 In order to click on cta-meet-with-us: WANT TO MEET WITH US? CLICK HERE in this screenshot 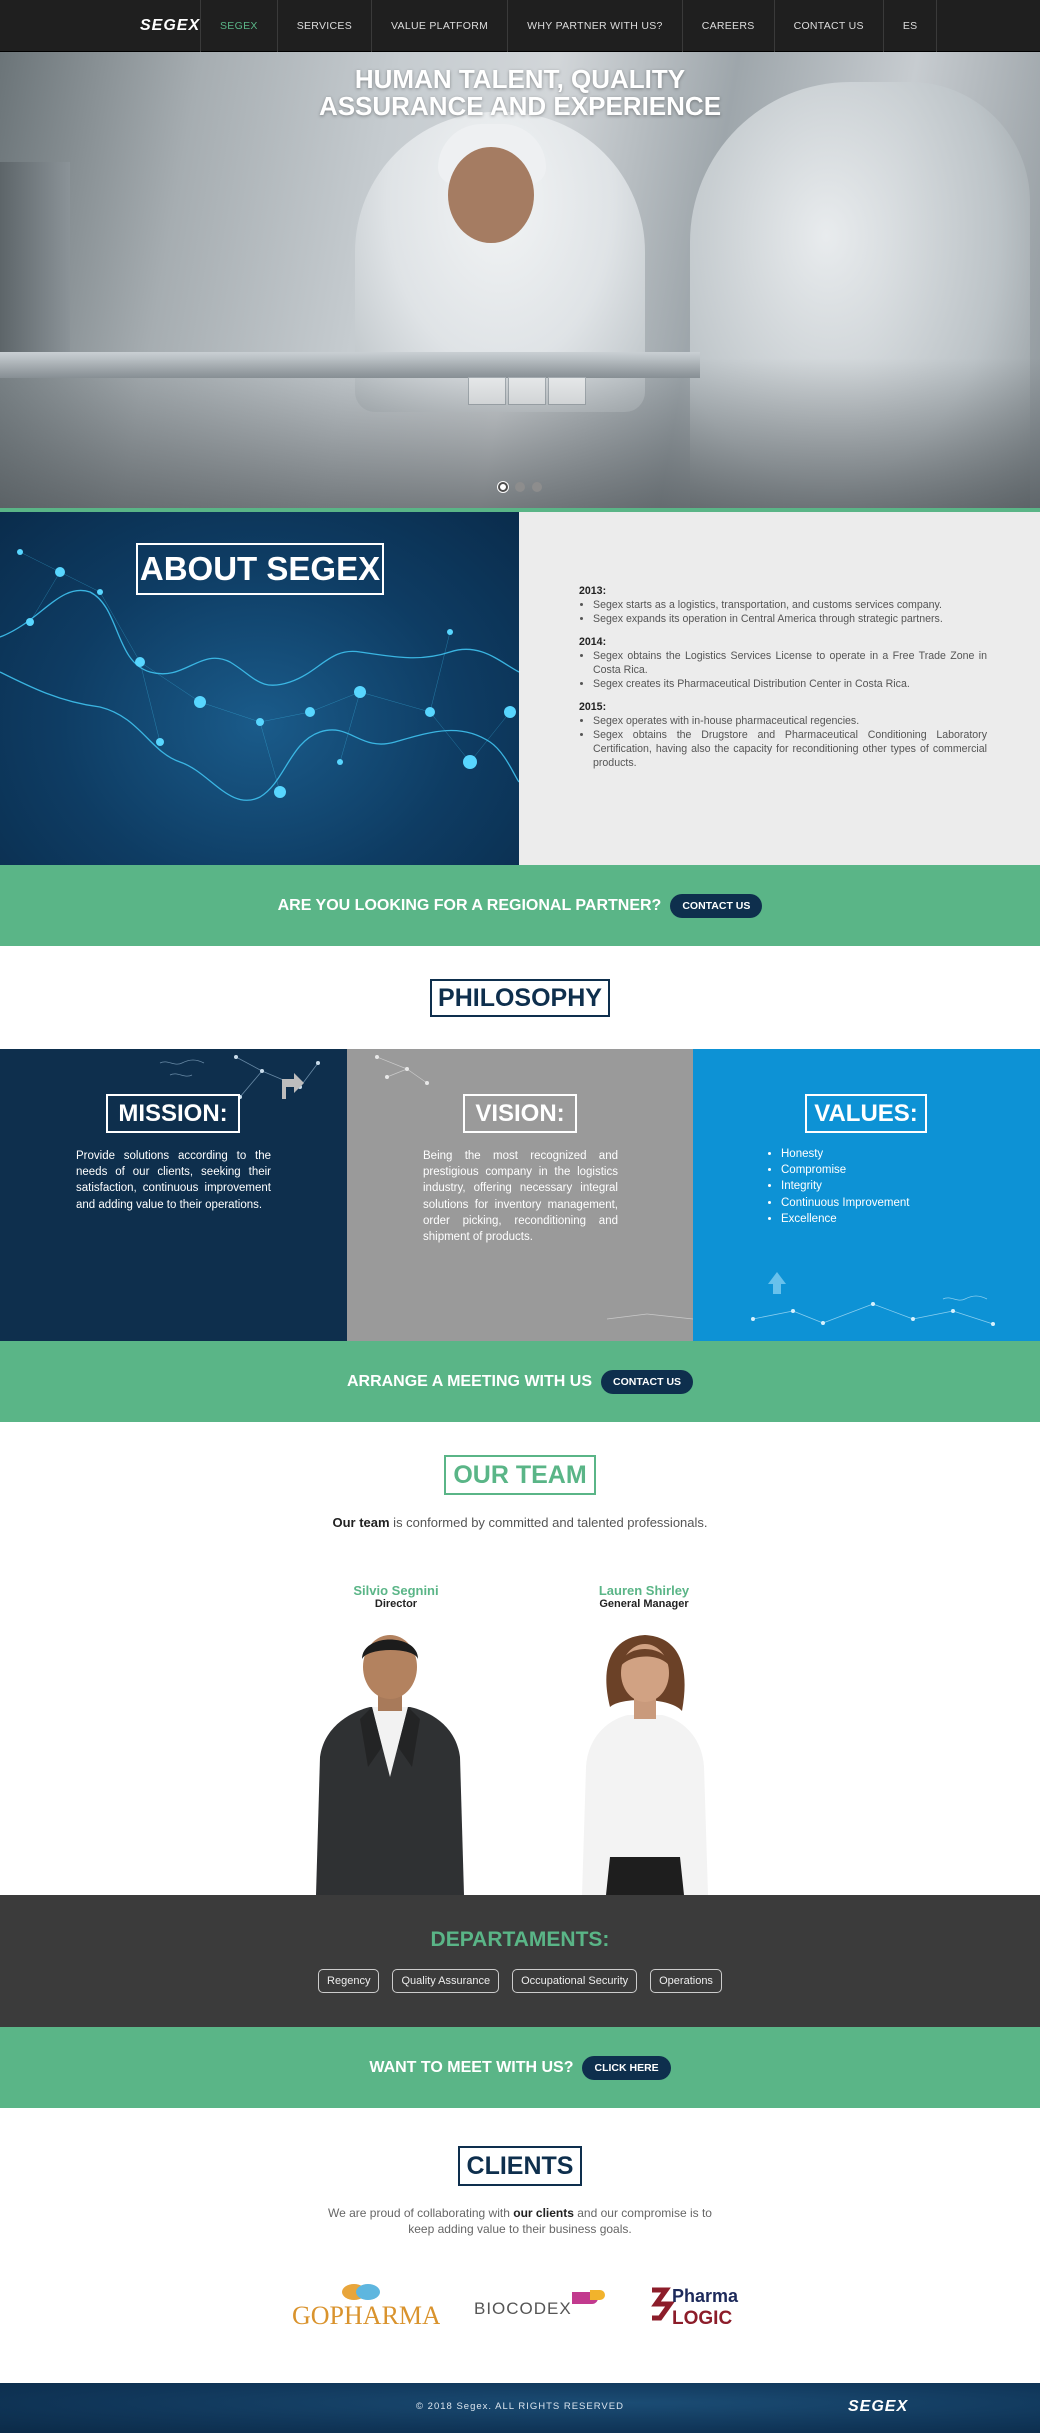, I will do `click(520, 2067)`.